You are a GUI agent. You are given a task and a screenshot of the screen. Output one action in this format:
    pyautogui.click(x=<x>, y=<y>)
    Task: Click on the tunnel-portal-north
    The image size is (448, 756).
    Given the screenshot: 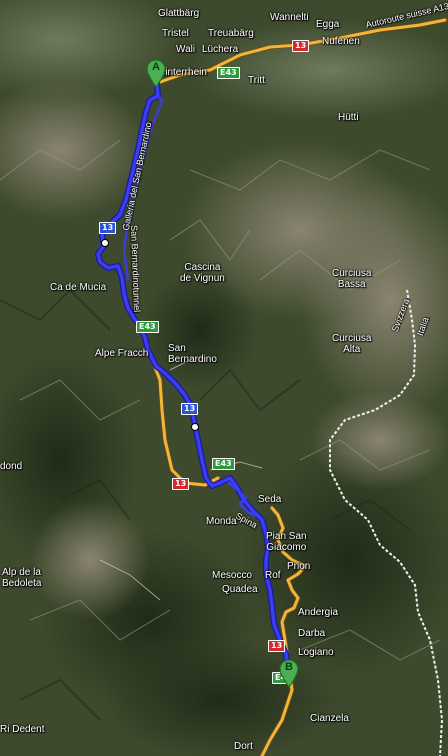 What is the action you would take?
    pyautogui.click(x=105, y=243)
    